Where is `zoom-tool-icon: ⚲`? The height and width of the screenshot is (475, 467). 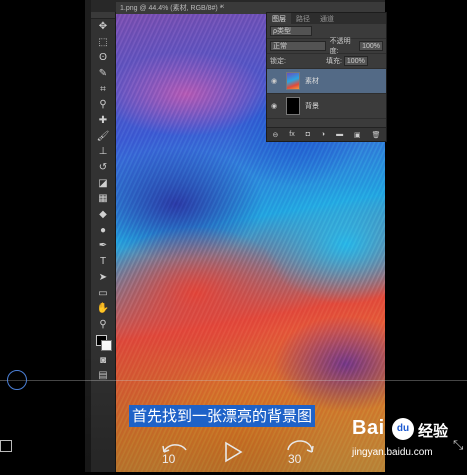
zoom-tool-icon: ⚲ is located at coordinates (103, 325).